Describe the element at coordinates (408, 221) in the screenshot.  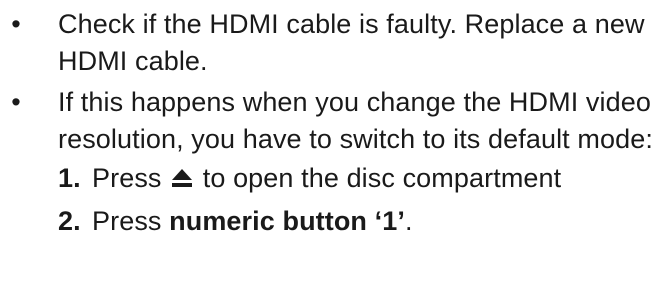
I see `step-suffix: .` at that location.